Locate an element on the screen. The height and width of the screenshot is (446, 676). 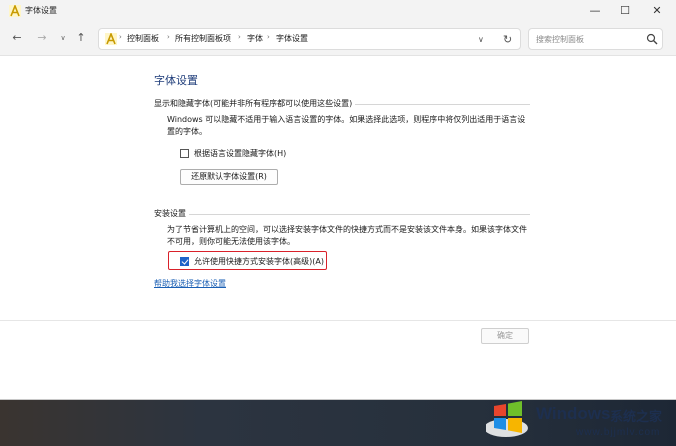
shortcut-install-checkbox-label: 允许使用快捷方式安装字体(高级)(A) is located at coordinates (259, 261).